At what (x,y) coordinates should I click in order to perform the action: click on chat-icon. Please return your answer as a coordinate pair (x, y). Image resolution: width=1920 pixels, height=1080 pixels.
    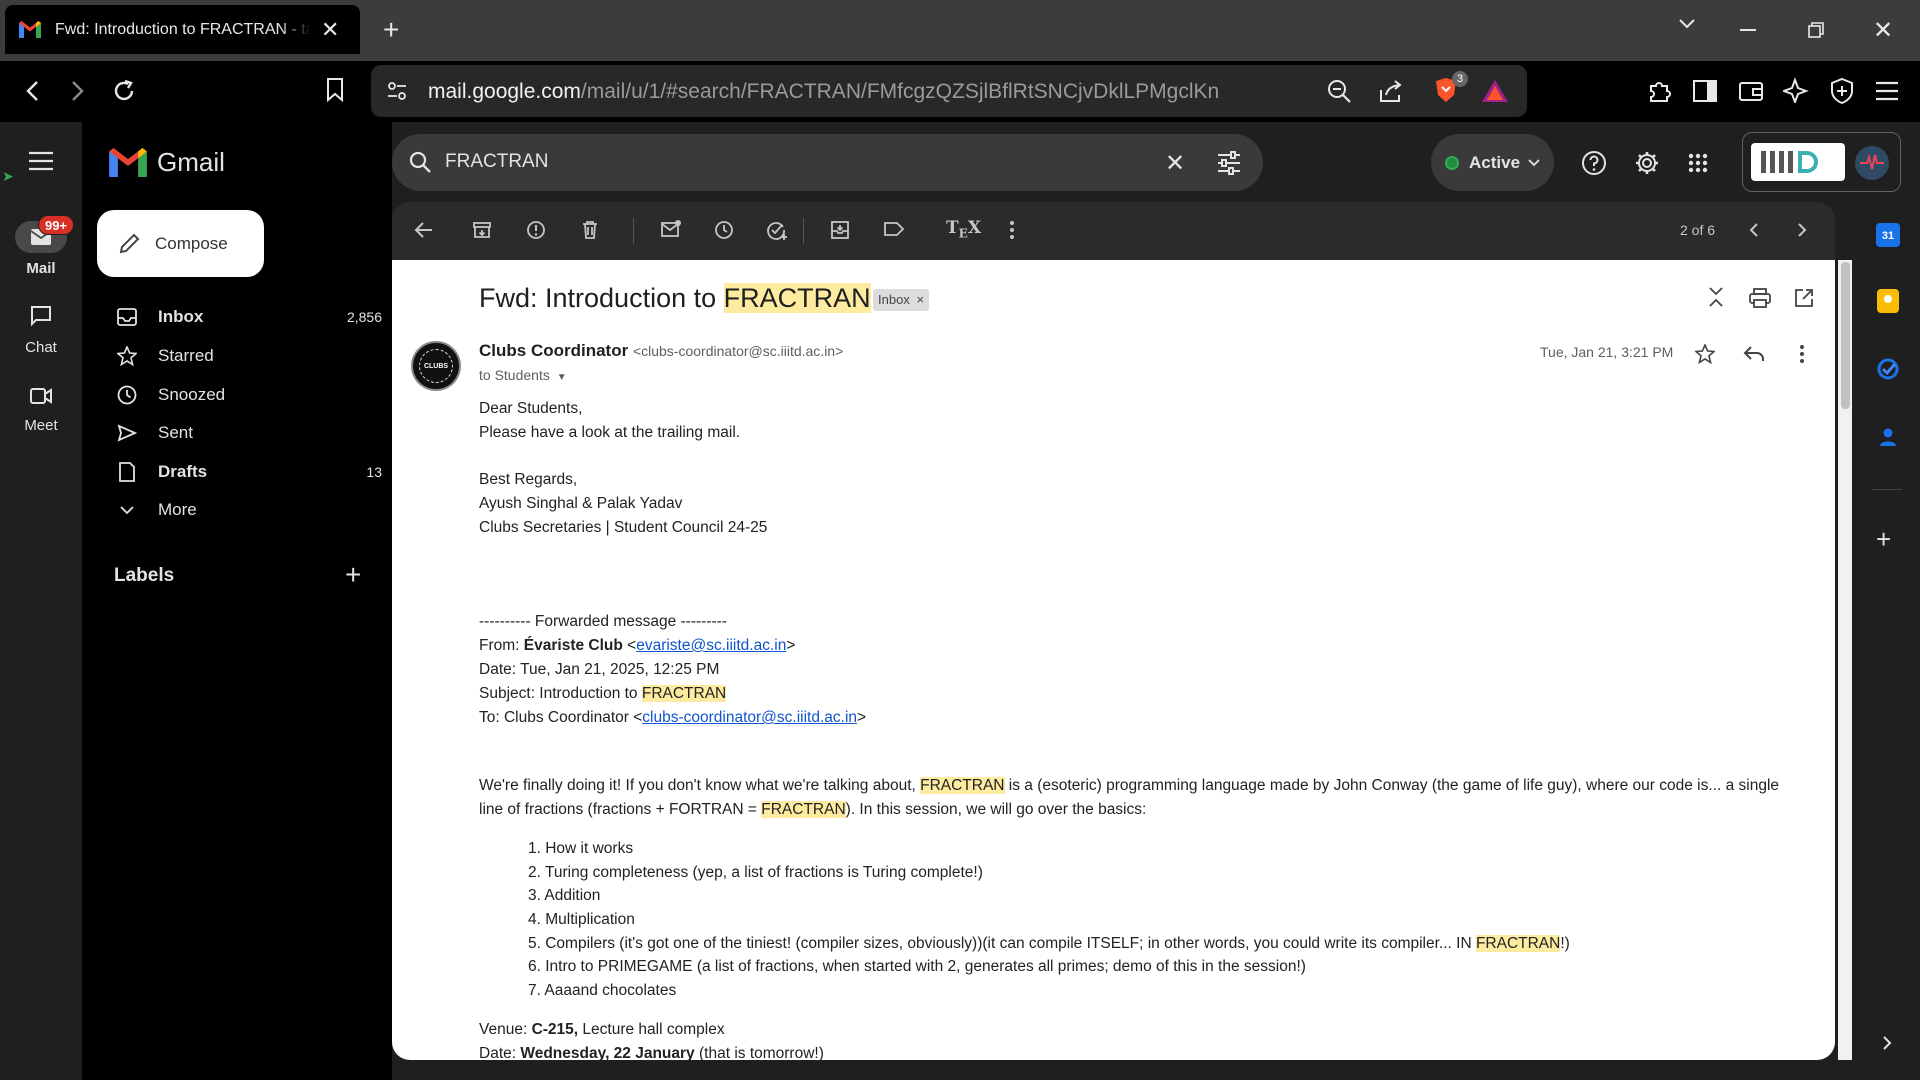
    Looking at the image, I should click on (41, 316).